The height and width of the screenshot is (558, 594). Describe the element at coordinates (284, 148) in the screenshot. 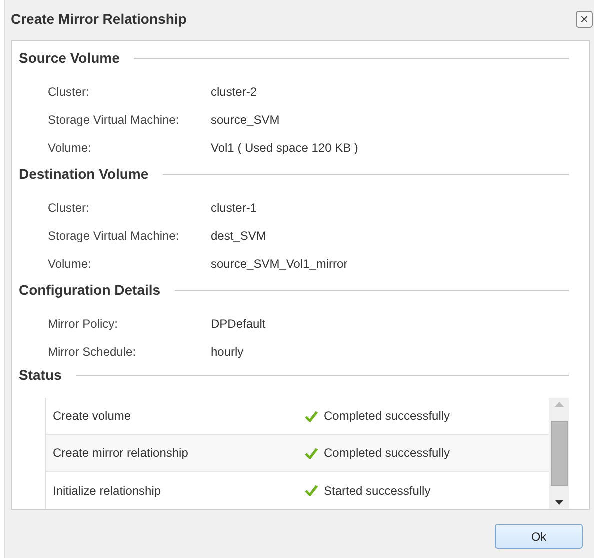

I see `field-value: Vol1 ( Used space 120 KB )` at that location.